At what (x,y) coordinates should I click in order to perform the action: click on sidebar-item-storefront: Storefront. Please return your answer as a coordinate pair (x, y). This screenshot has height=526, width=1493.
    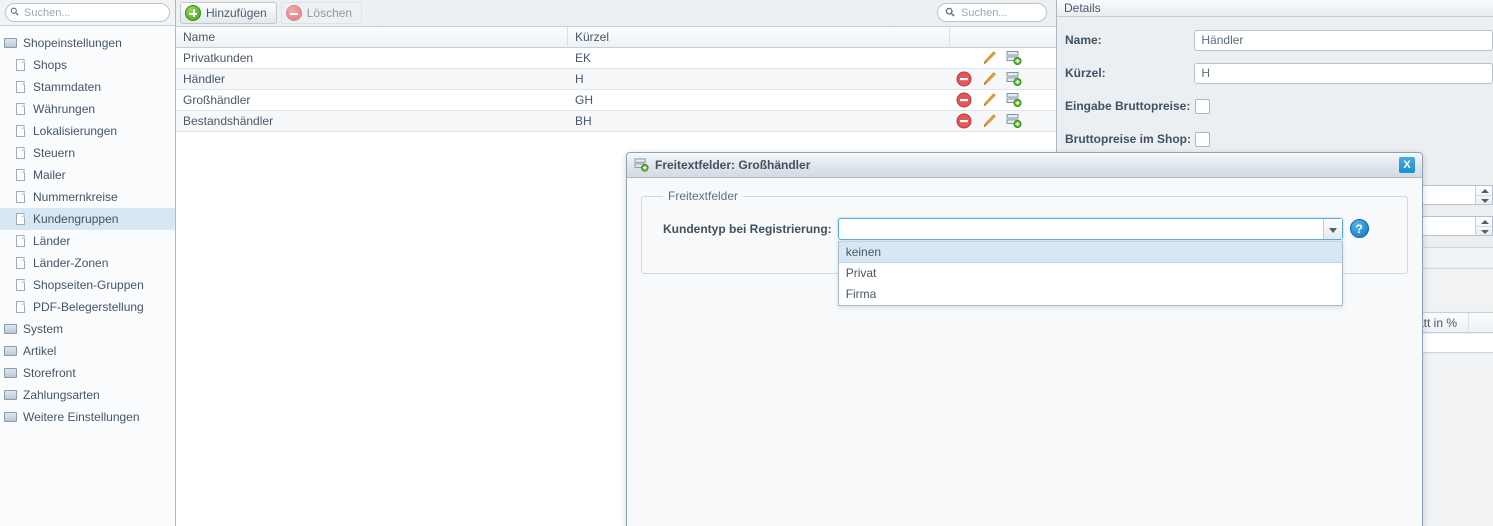
    Looking at the image, I should click on (87, 373).